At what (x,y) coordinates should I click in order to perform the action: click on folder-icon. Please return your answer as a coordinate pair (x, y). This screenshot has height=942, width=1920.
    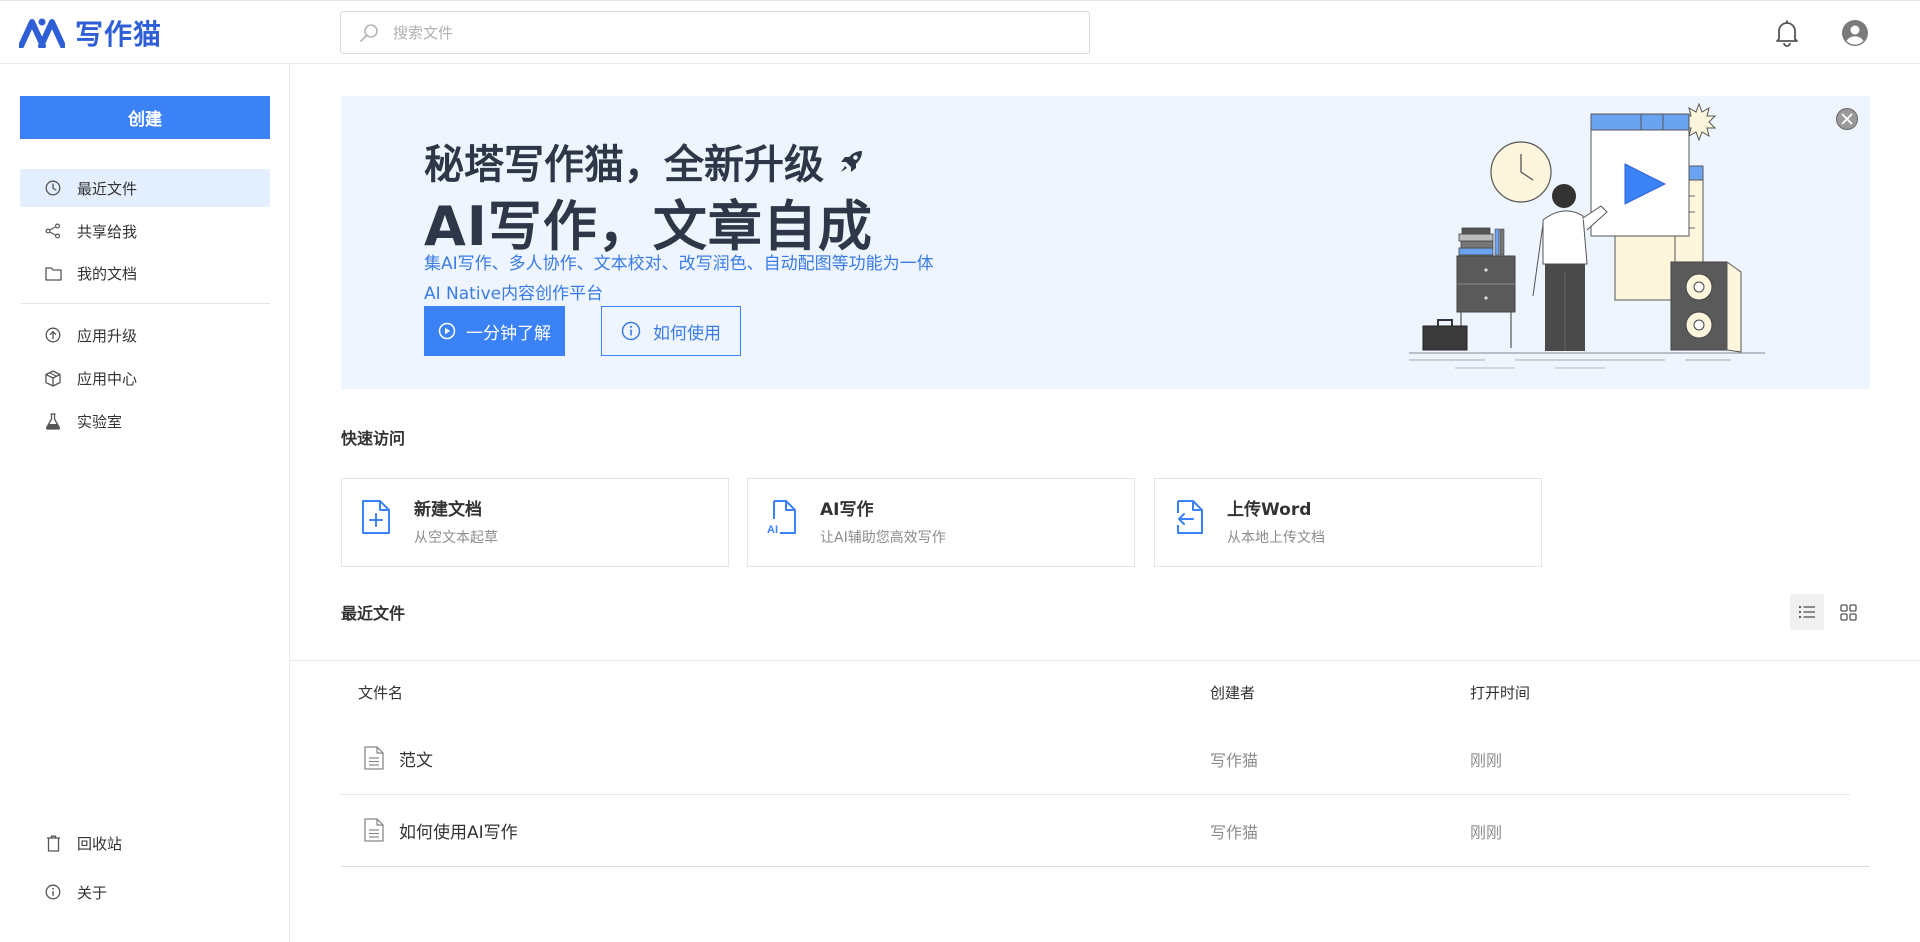
    Looking at the image, I should click on (53, 273).